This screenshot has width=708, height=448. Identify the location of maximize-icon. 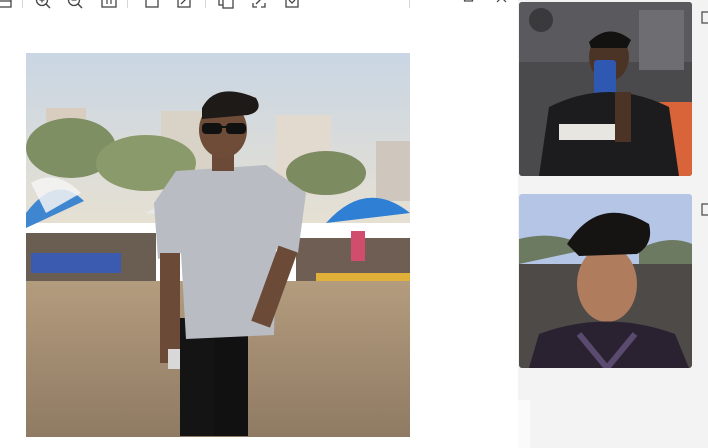
(469, 4).